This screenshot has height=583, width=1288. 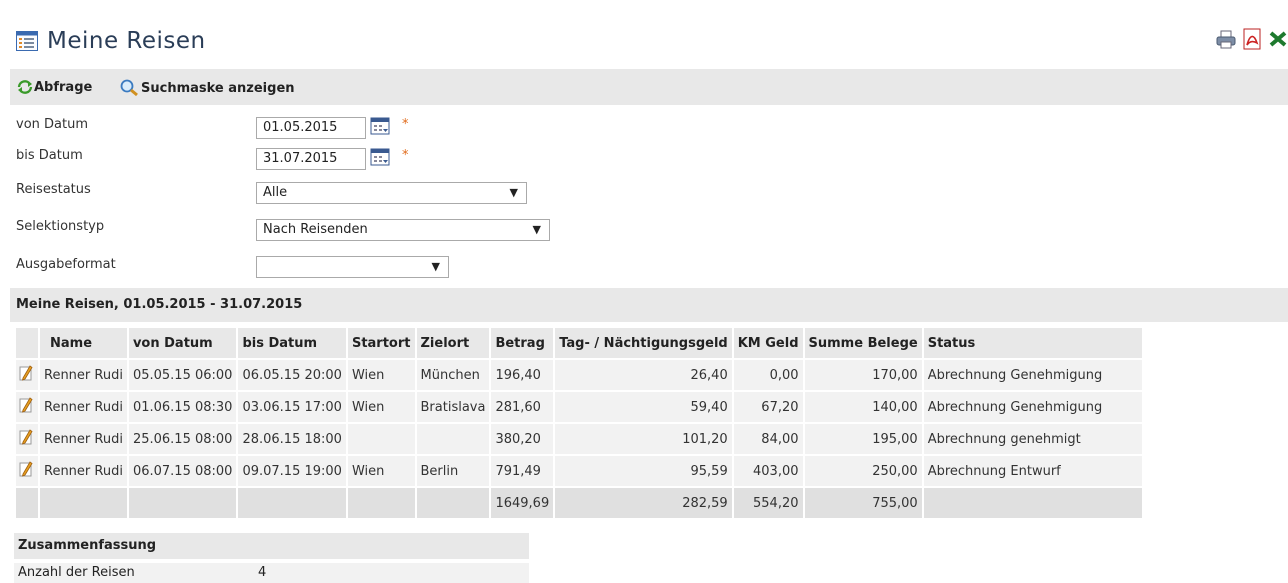 I want to click on to-date-input: 31.07.2015, so click(x=311, y=159).